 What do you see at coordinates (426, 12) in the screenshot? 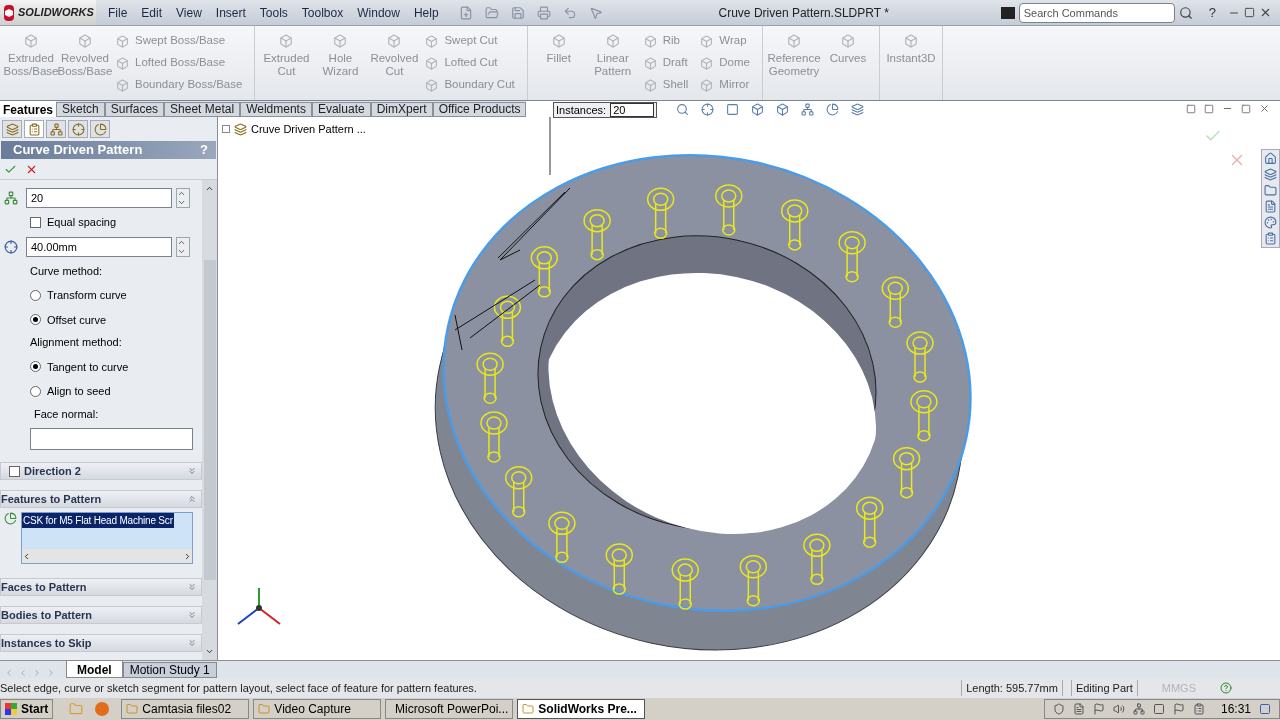
I see `menu-item: Help` at bounding box center [426, 12].